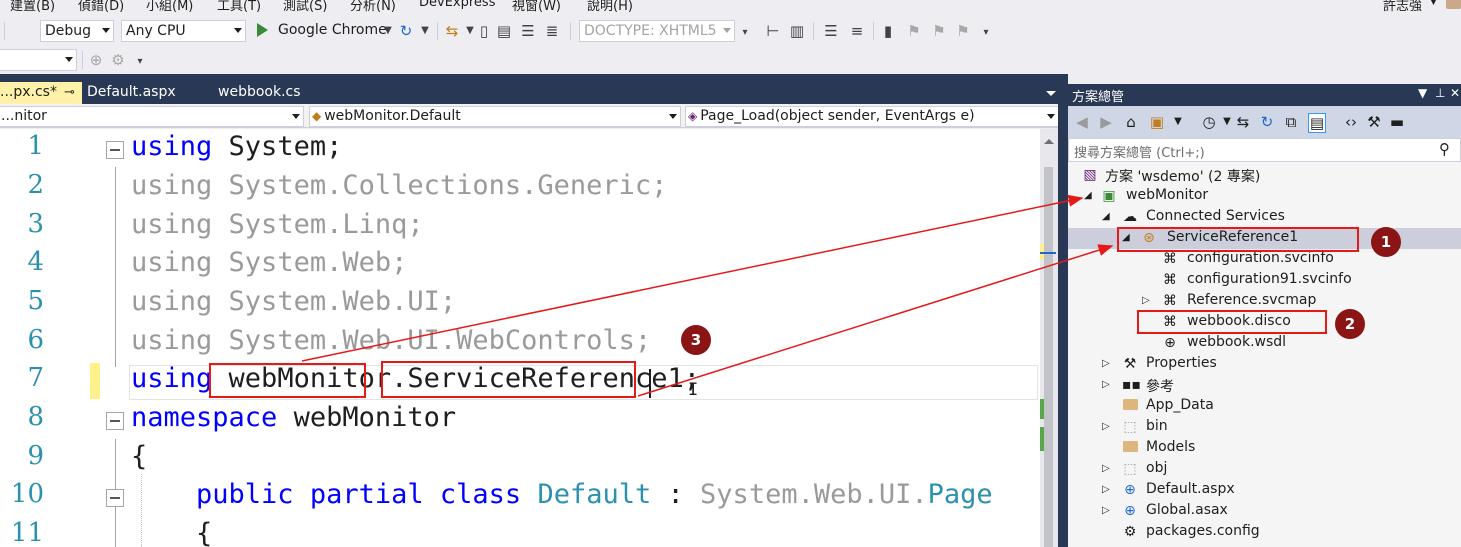 The image size is (1461, 547). Describe the element at coordinates (77, 31) in the screenshot. I see `solution-config-combo: Debug` at that location.